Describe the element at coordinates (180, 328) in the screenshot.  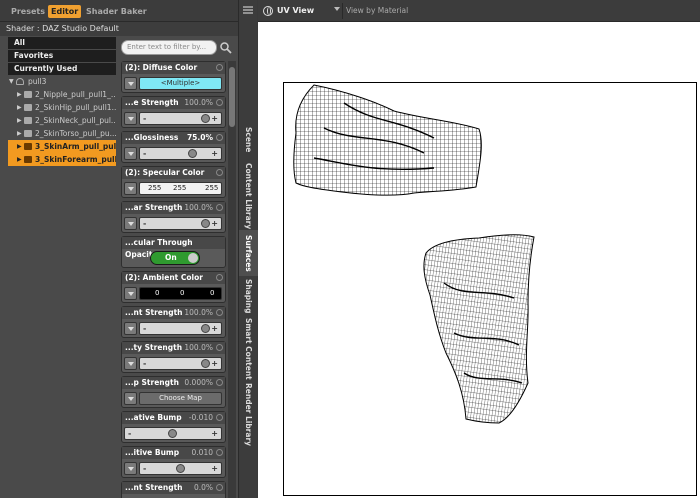
I see `ambient-strength-slider: - +` at that location.